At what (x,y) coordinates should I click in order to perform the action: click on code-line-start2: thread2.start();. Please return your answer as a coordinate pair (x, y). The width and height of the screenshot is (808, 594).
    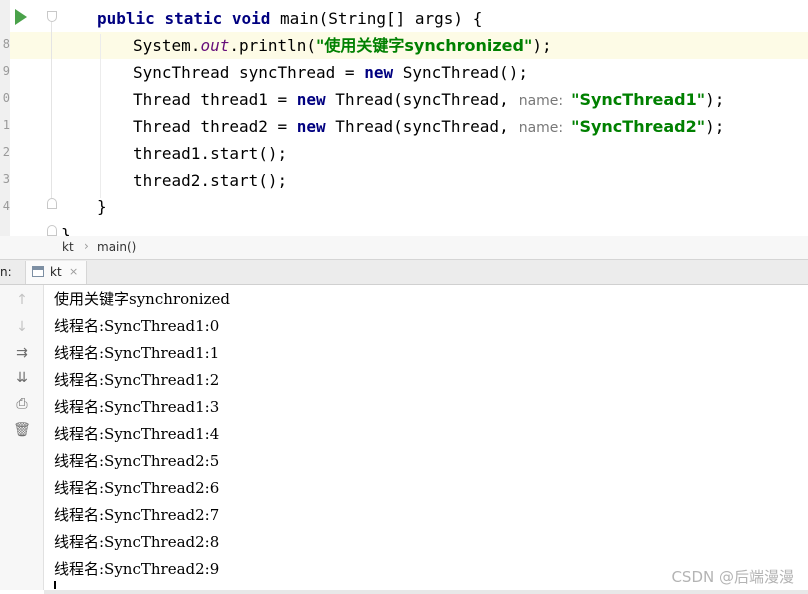
    Looking at the image, I should click on (210, 180).